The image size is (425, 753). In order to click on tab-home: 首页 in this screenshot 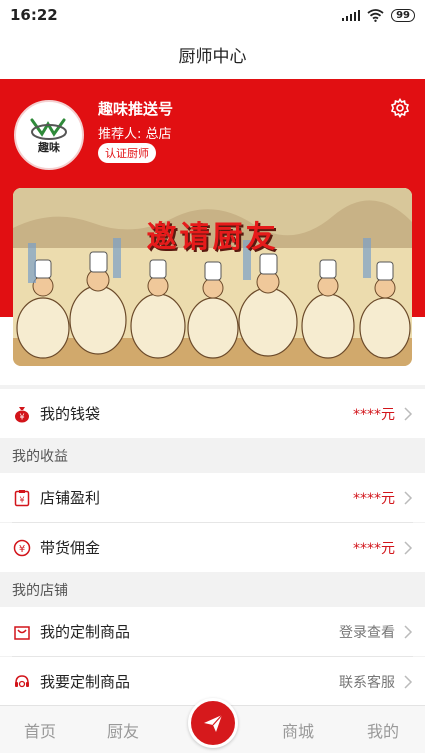, I will do `click(40, 730)`.